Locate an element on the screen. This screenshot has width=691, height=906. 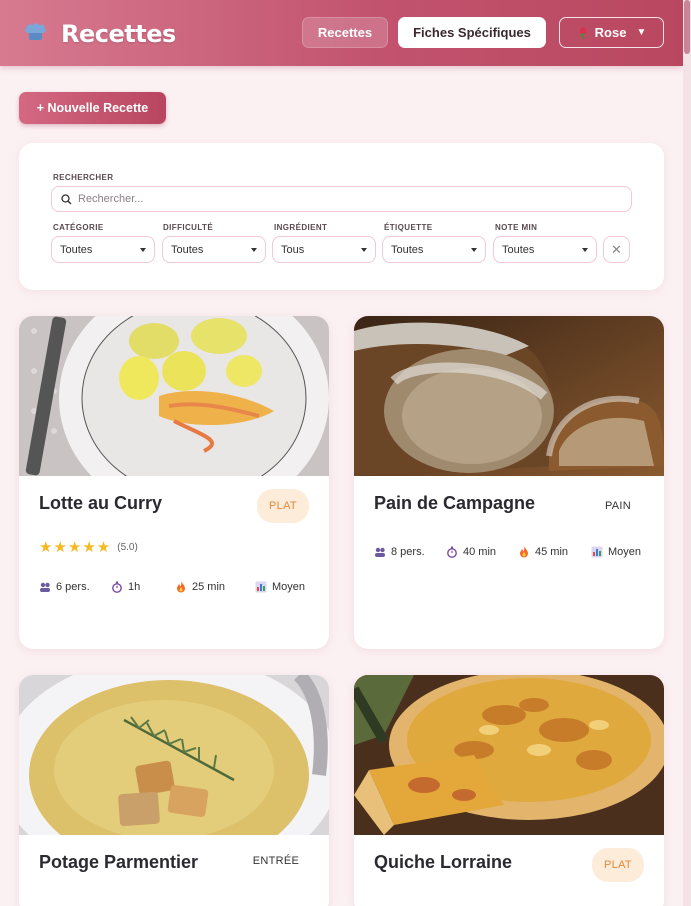
nav-recettes-button: Recettes is located at coordinates (345, 32).